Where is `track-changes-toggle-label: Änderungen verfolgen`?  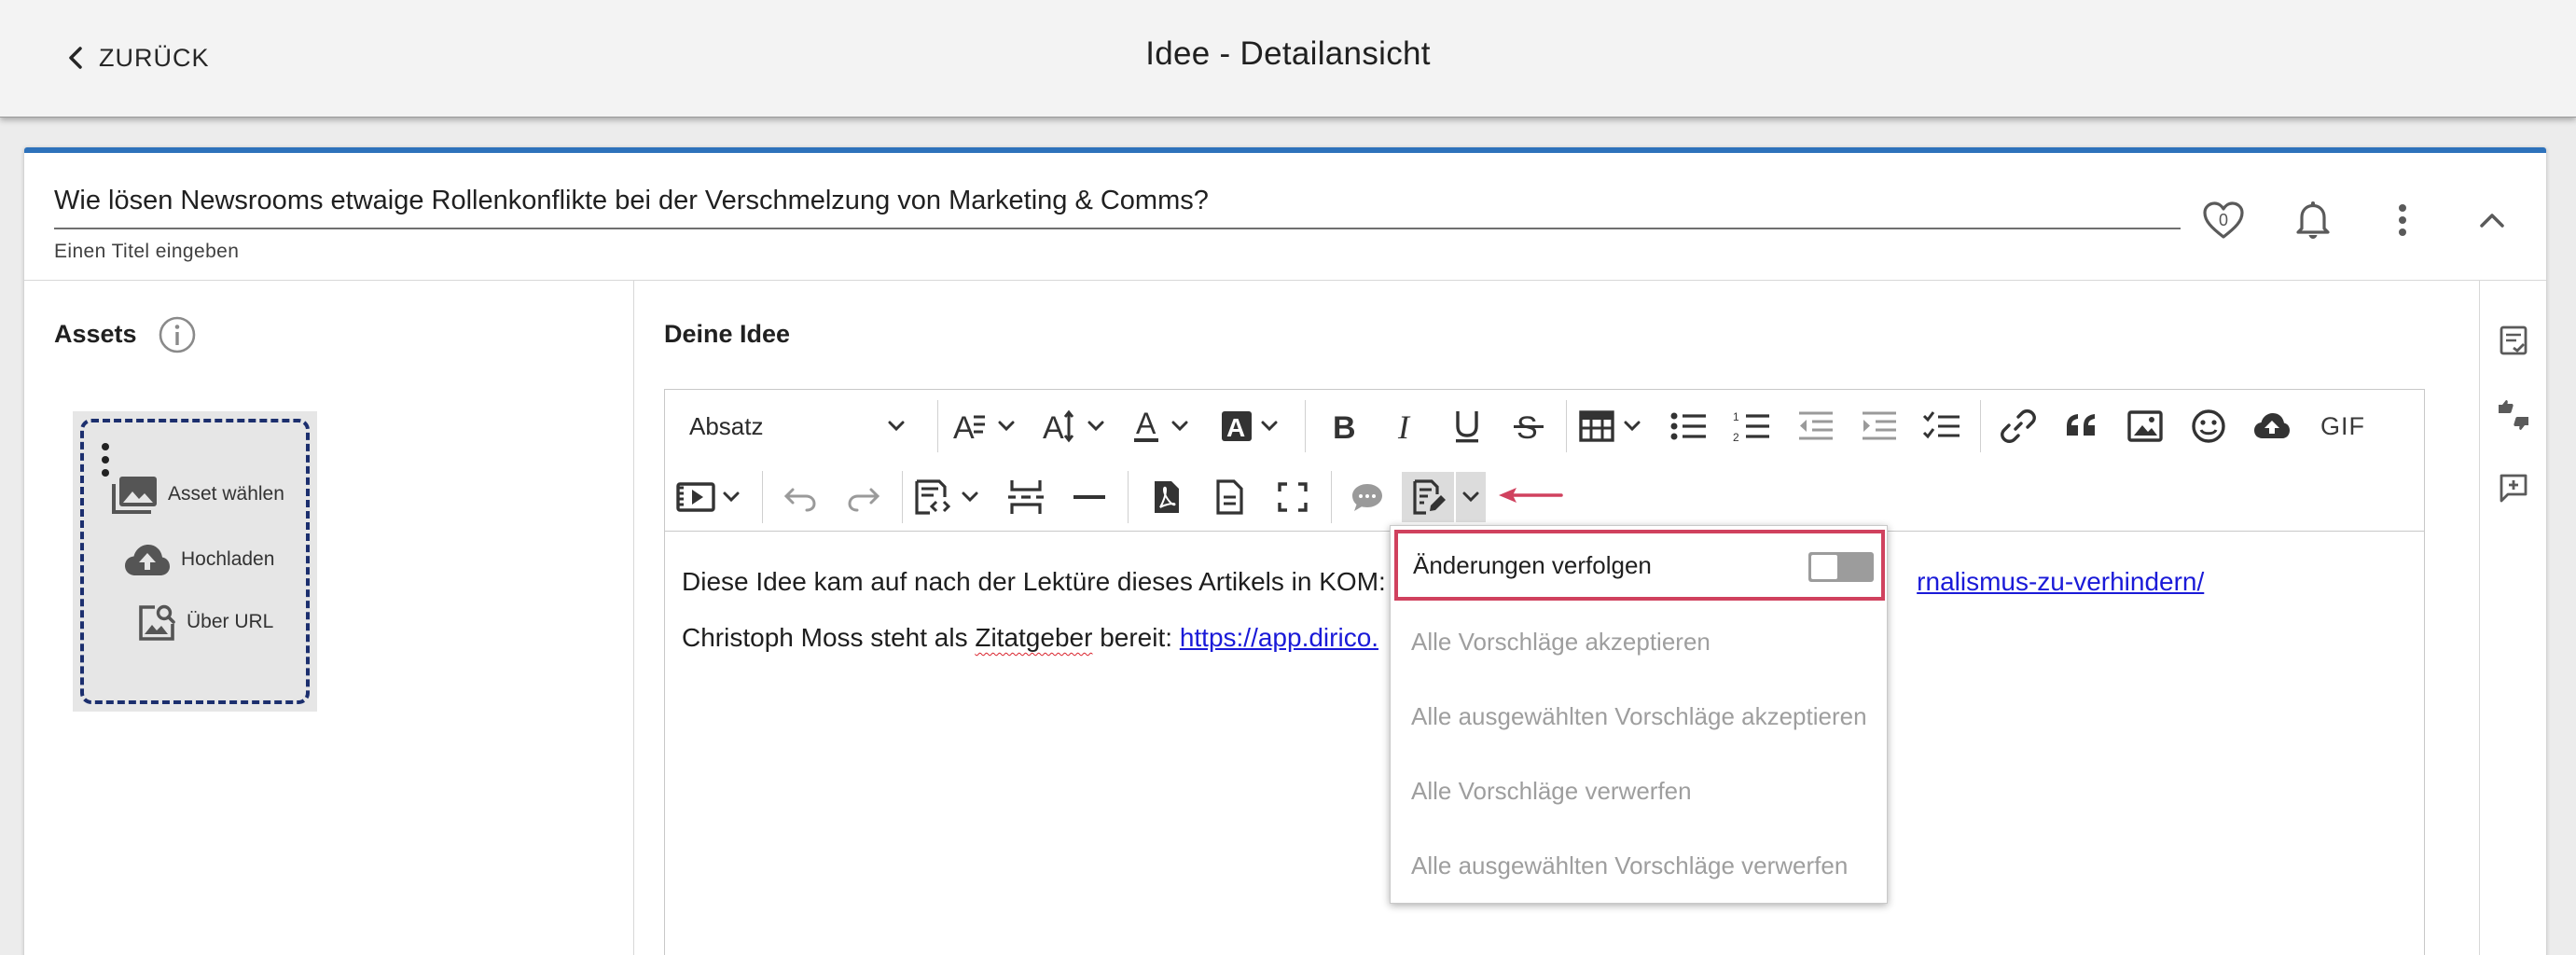
track-changes-toggle-label: Änderungen verfolgen is located at coordinates (1532, 565).